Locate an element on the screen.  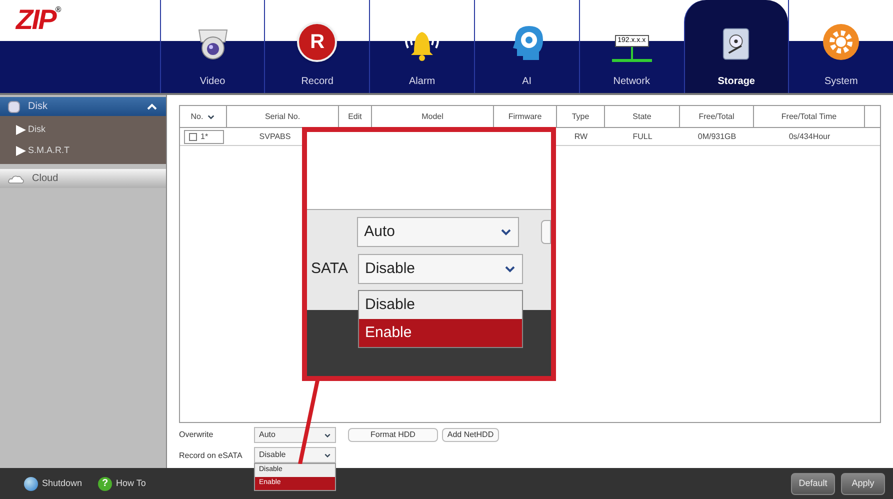
footer-button: Apply is located at coordinates (863, 483).